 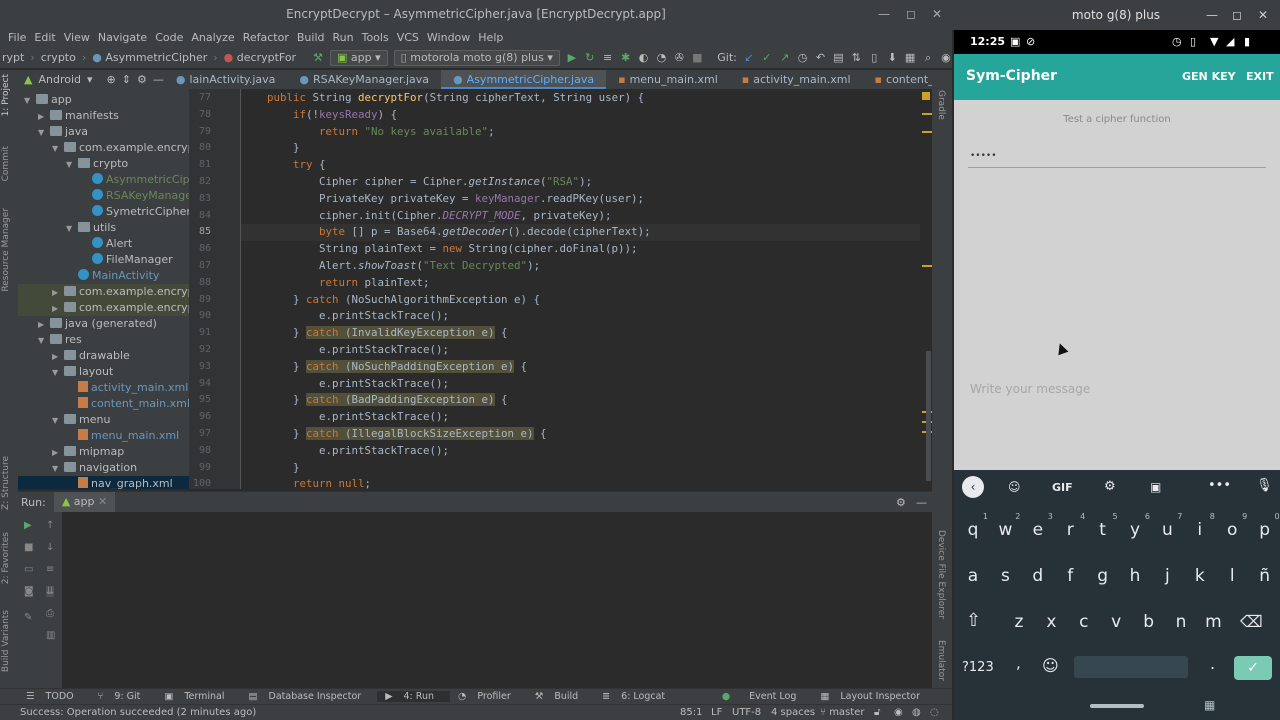 What do you see at coordinates (103, 276) in the screenshot?
I see `tree-item: MainActivity` at bounding box center [103, 276].